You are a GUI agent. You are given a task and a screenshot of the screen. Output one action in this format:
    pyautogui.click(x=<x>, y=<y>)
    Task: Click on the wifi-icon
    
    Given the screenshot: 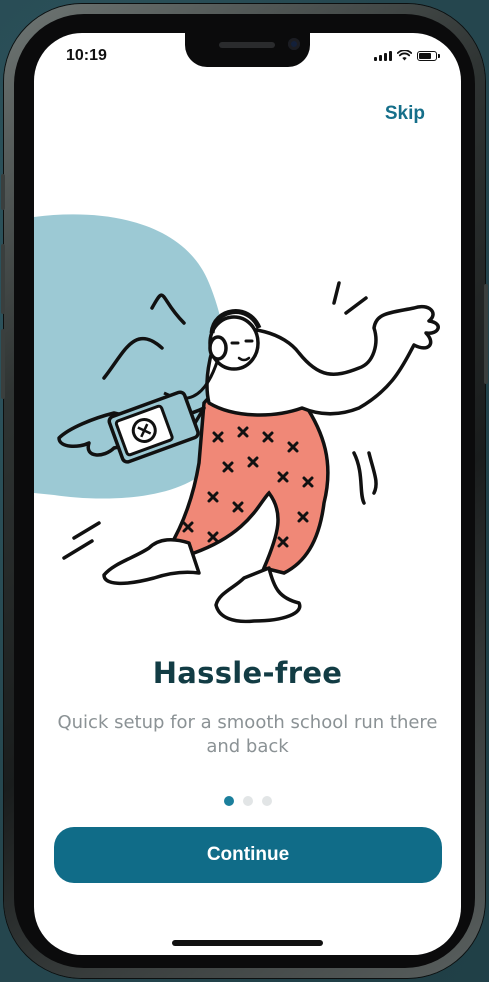 What is the action you would take?
    pyautogui.click(x=404, y=55)
    